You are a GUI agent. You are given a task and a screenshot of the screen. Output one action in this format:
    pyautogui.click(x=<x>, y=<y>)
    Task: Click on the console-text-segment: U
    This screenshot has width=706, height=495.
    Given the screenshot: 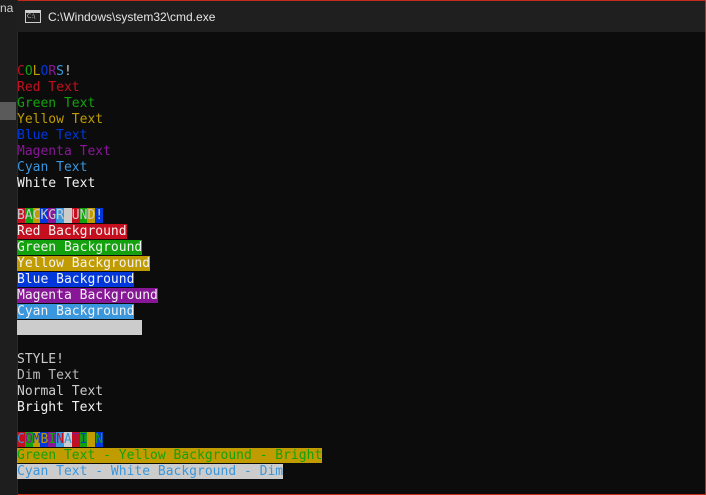 What is the action you would take?
    pyautogui.click(x=75, y=215)
    